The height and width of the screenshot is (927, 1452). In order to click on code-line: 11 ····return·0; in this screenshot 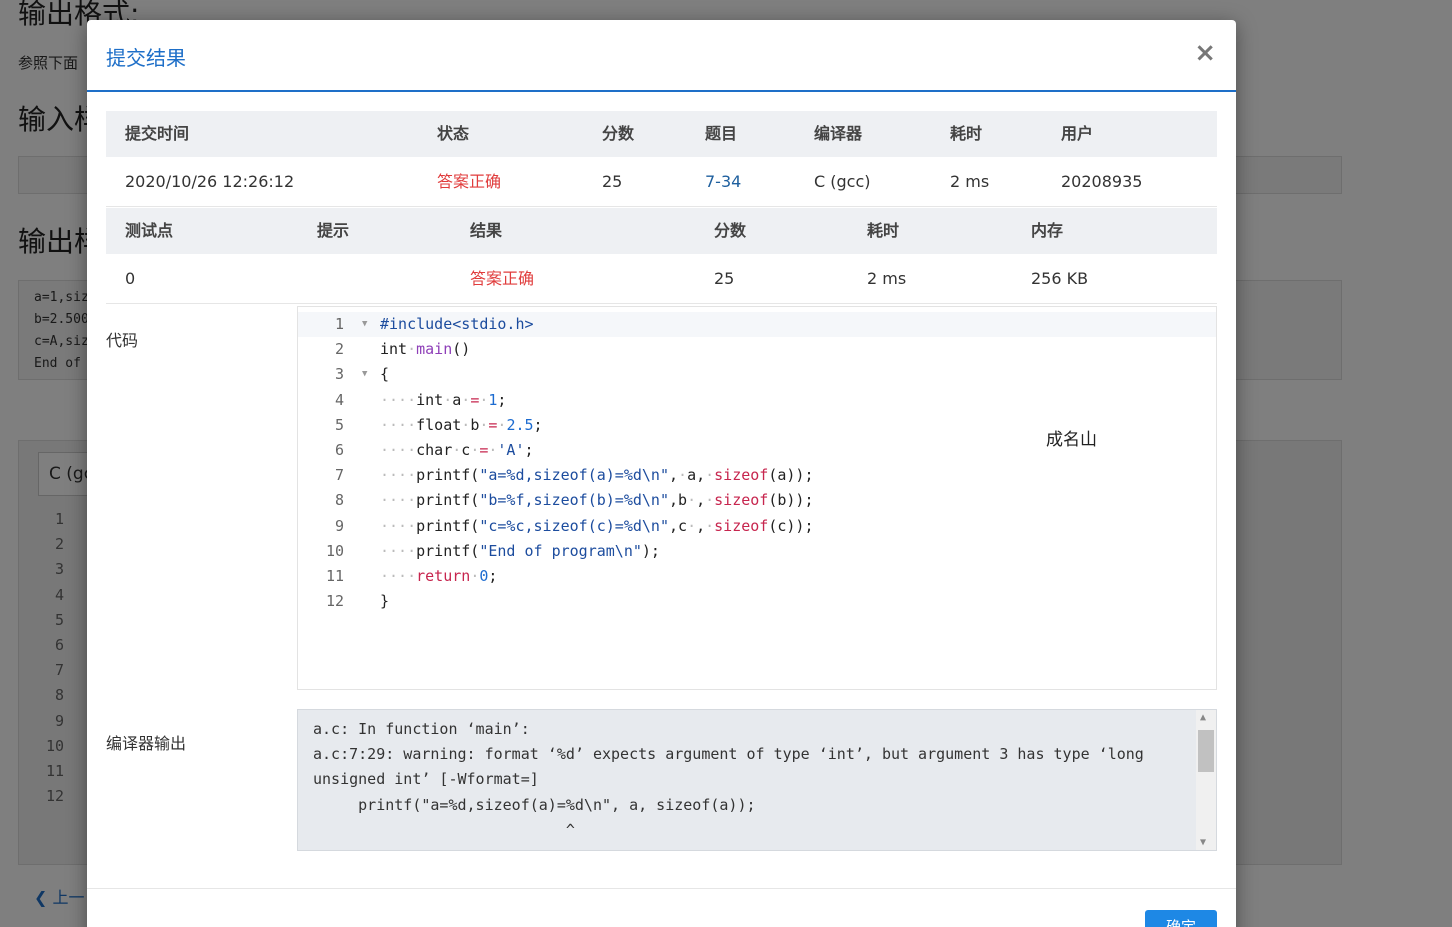, I will do `click(757, 576)`.